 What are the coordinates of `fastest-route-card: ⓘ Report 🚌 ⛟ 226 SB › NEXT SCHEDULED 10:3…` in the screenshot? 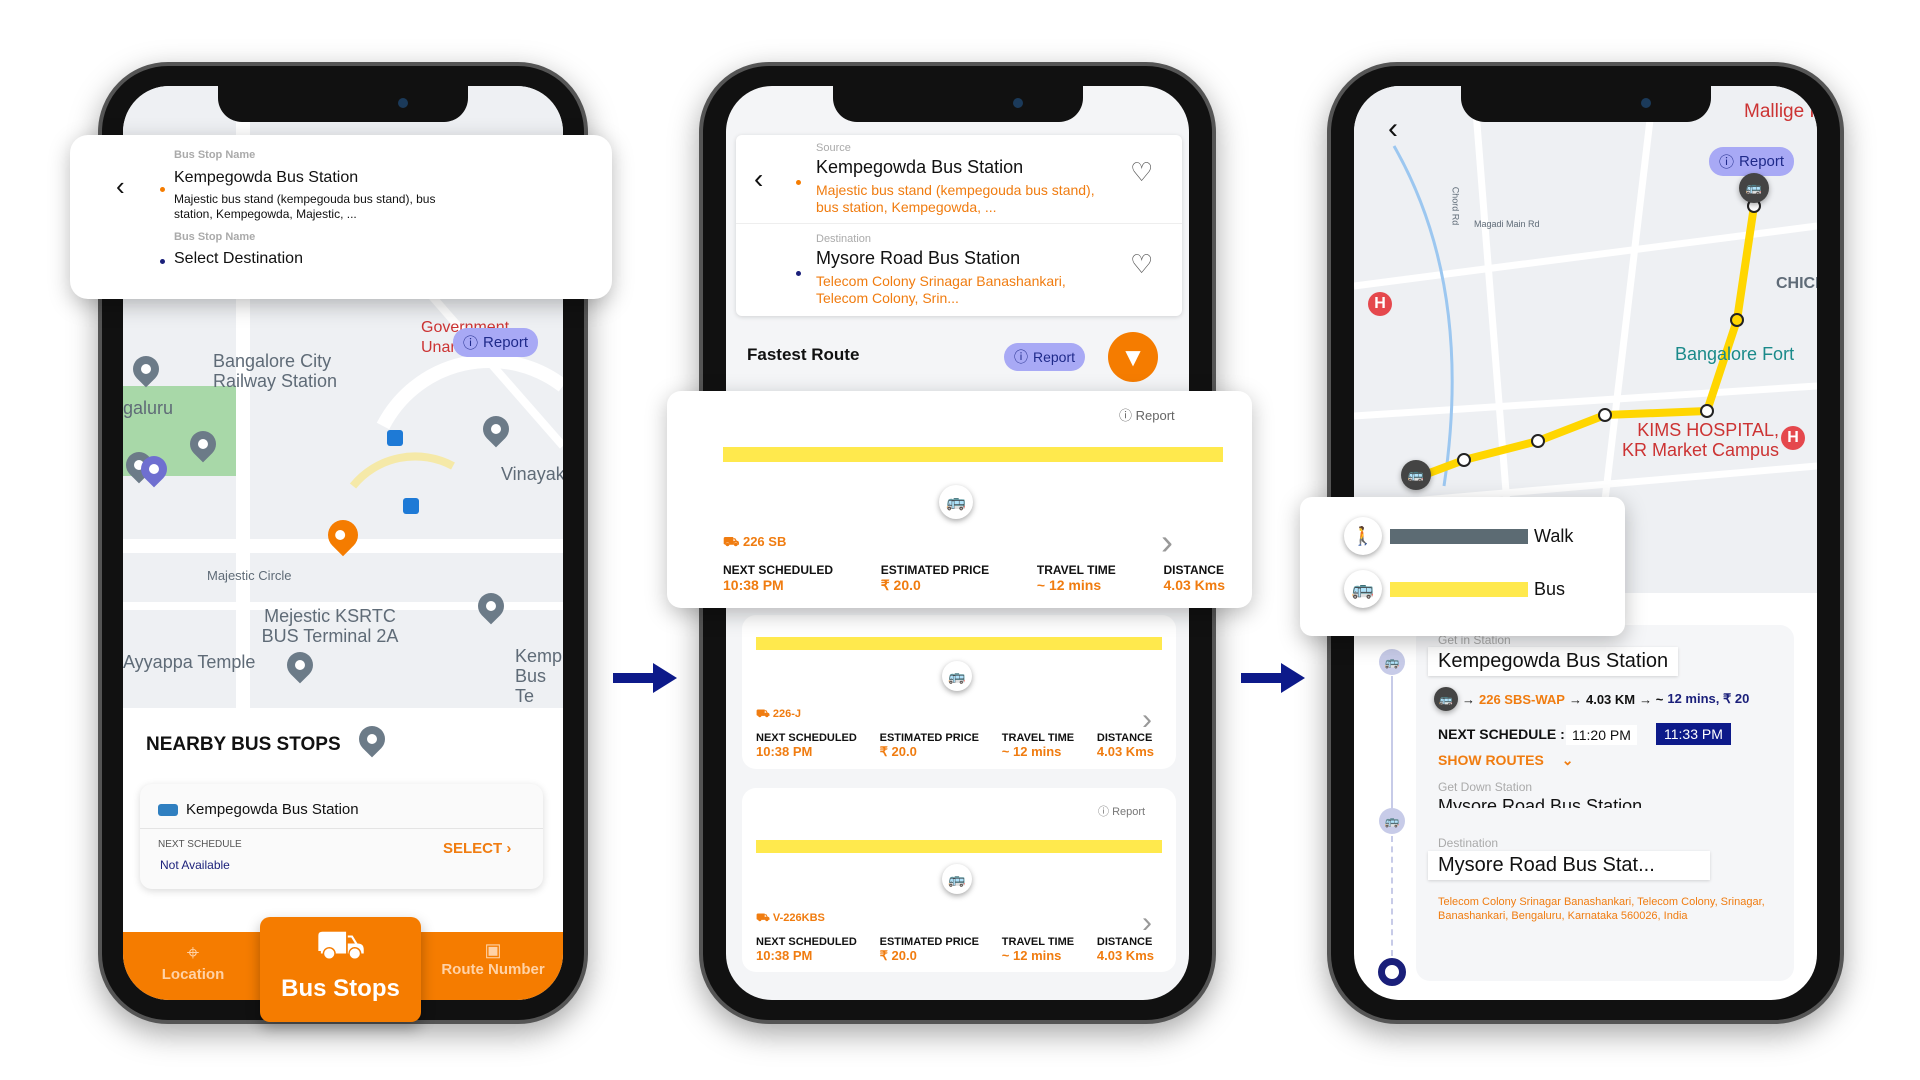 It's located at (959, 499).